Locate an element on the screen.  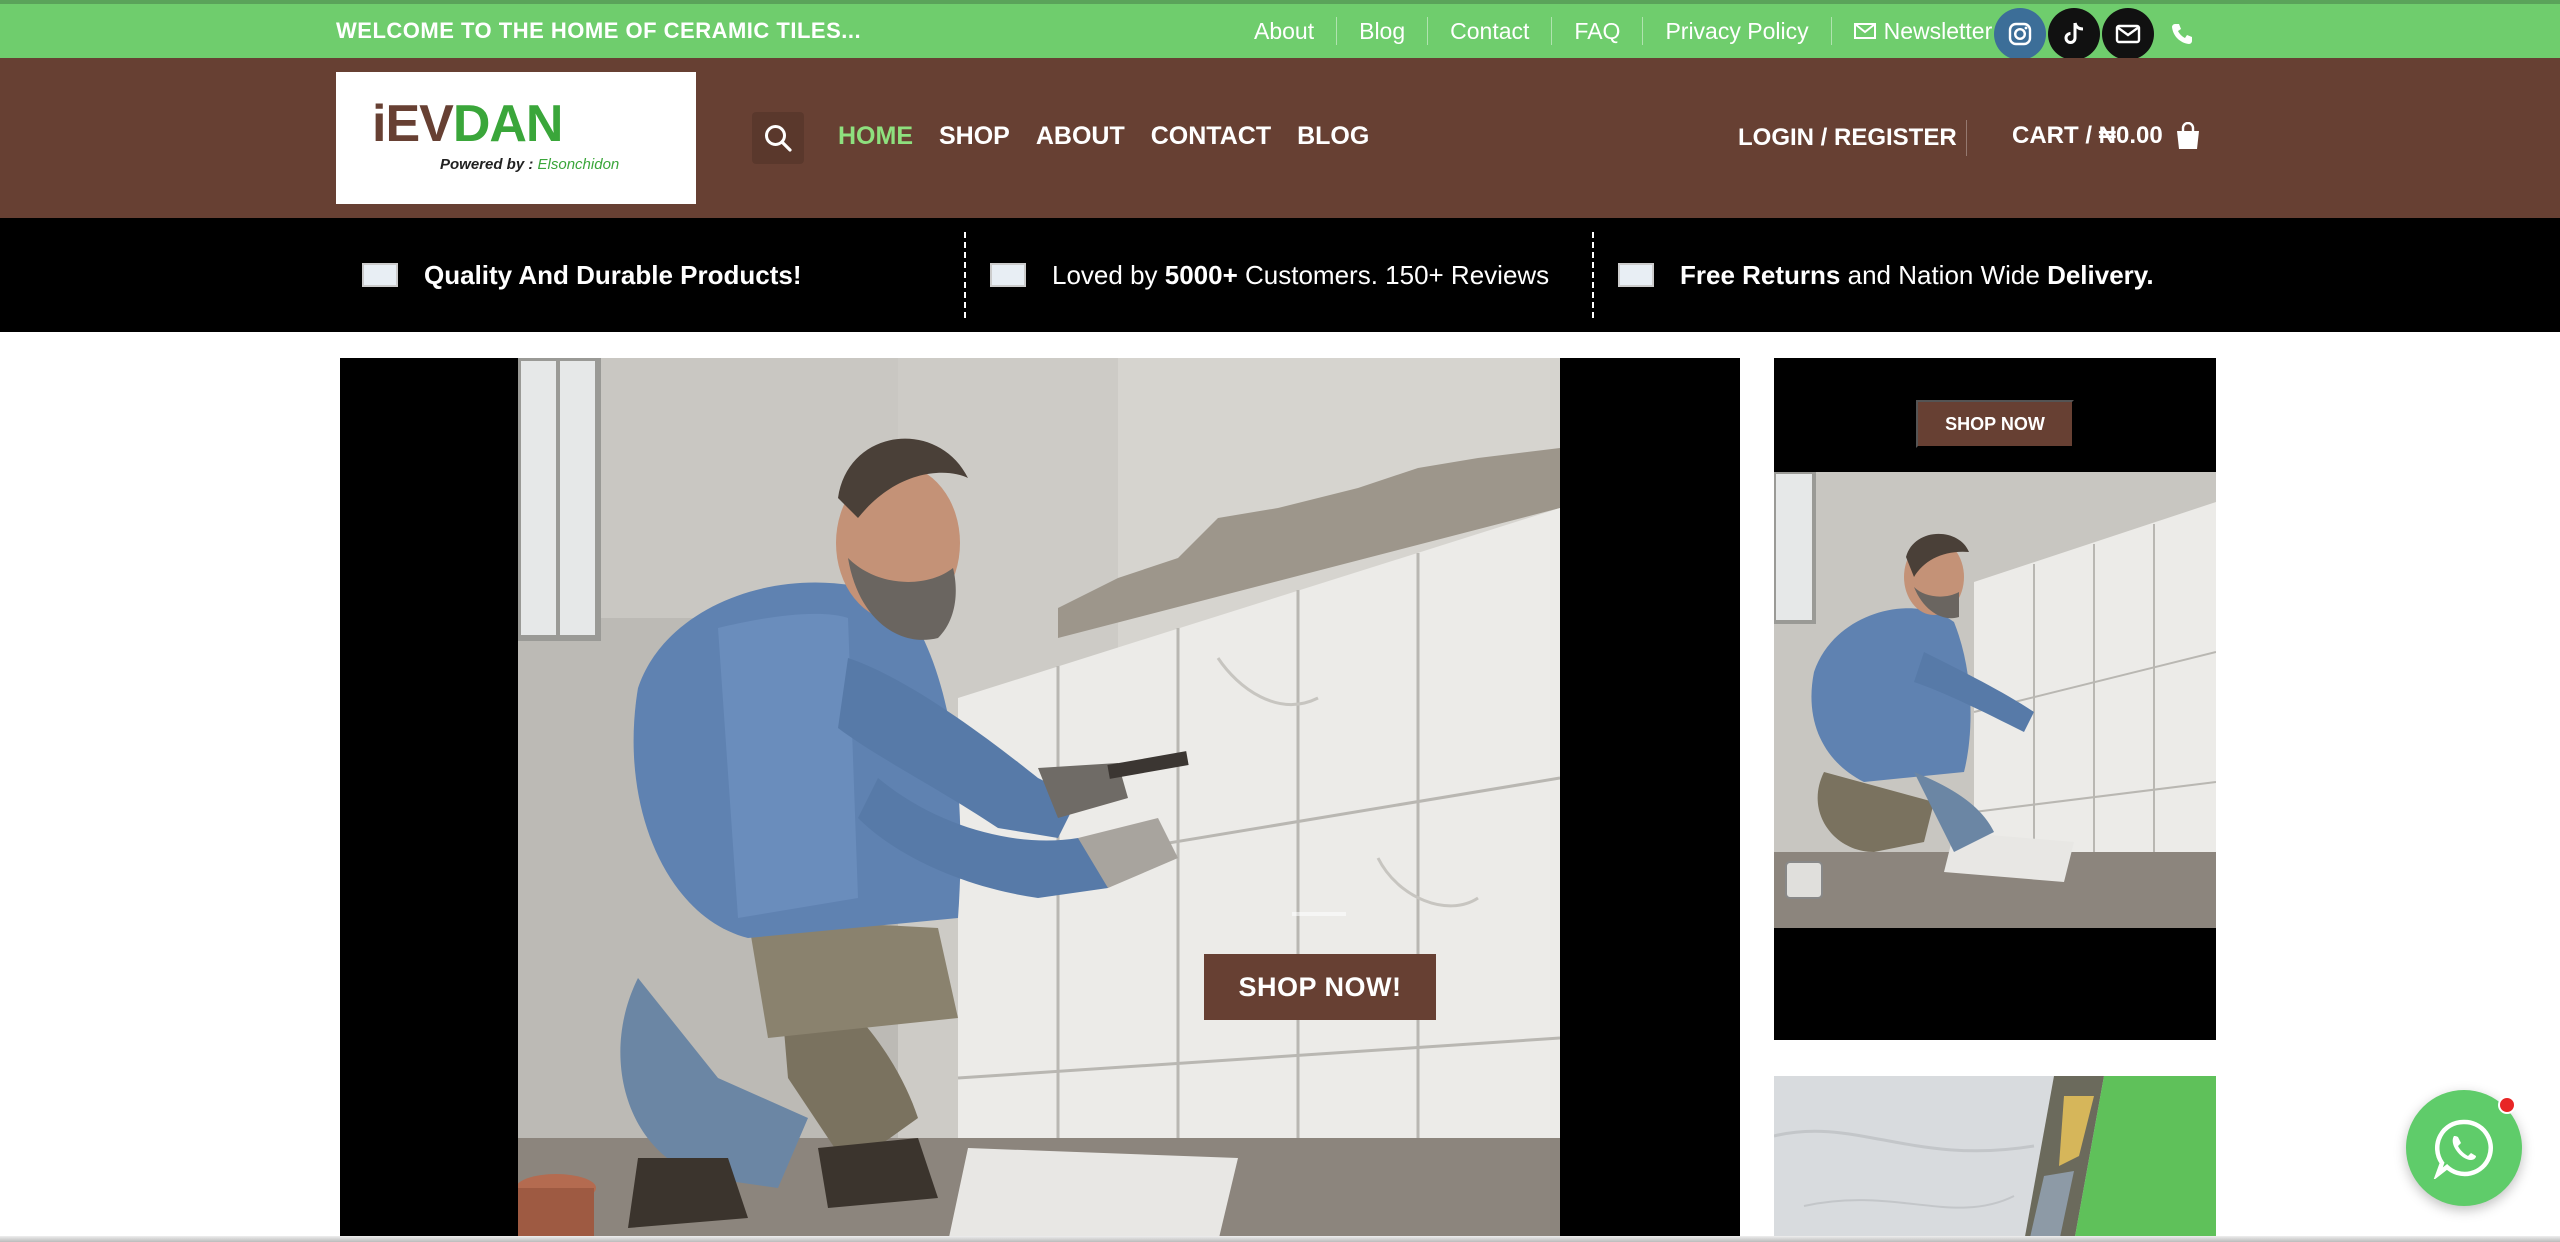
search-button is located at coordinates (778, 138).